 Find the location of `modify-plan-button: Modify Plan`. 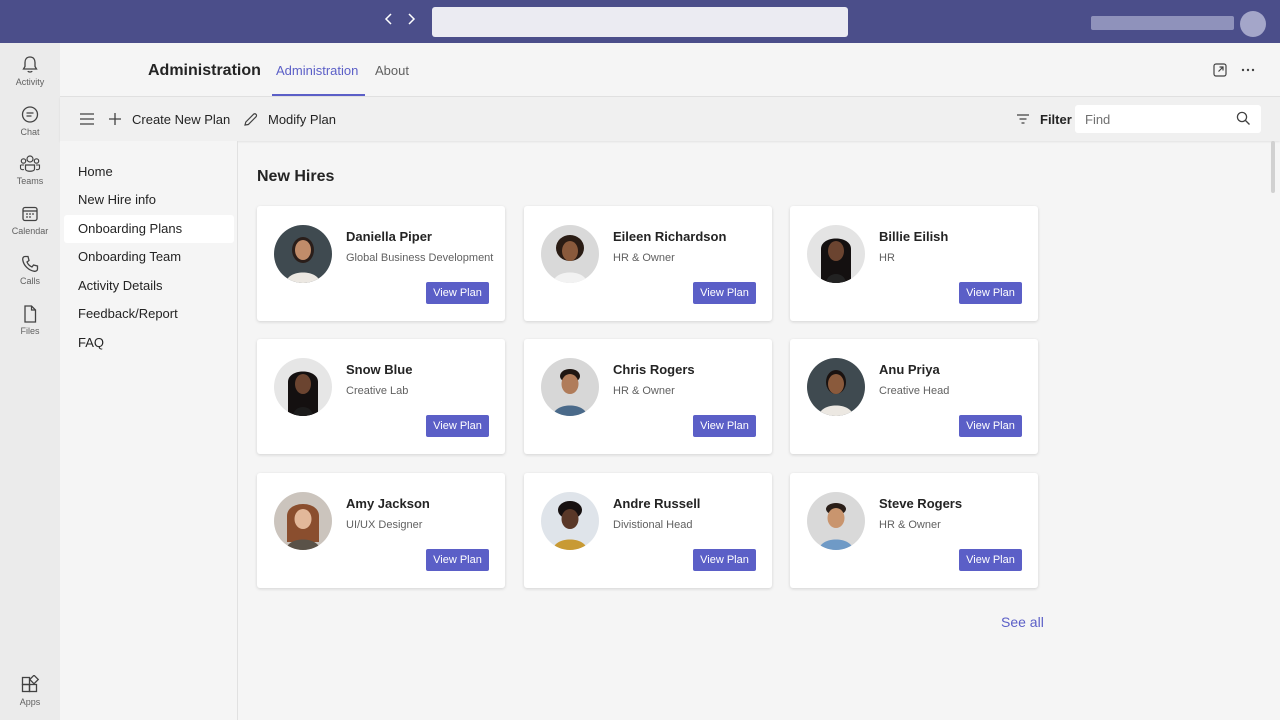

modify-plan-button: Modify Plan is located at coordinates (289, 119).